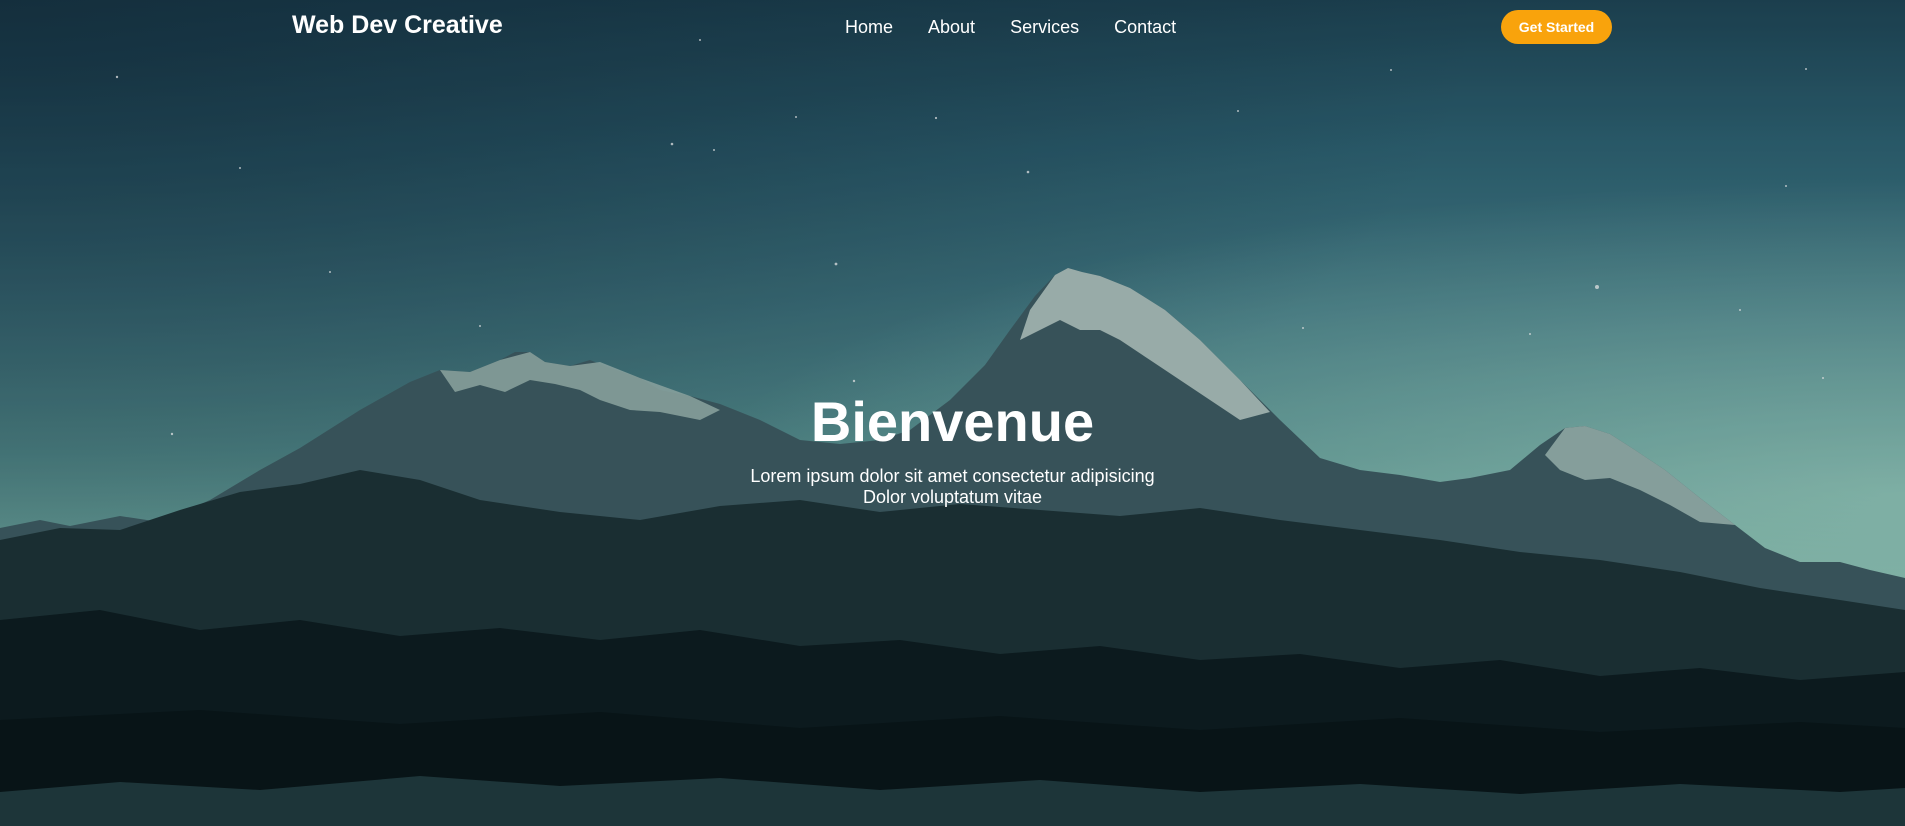  I want to click on nav-link-about: About, so click(951, 27).